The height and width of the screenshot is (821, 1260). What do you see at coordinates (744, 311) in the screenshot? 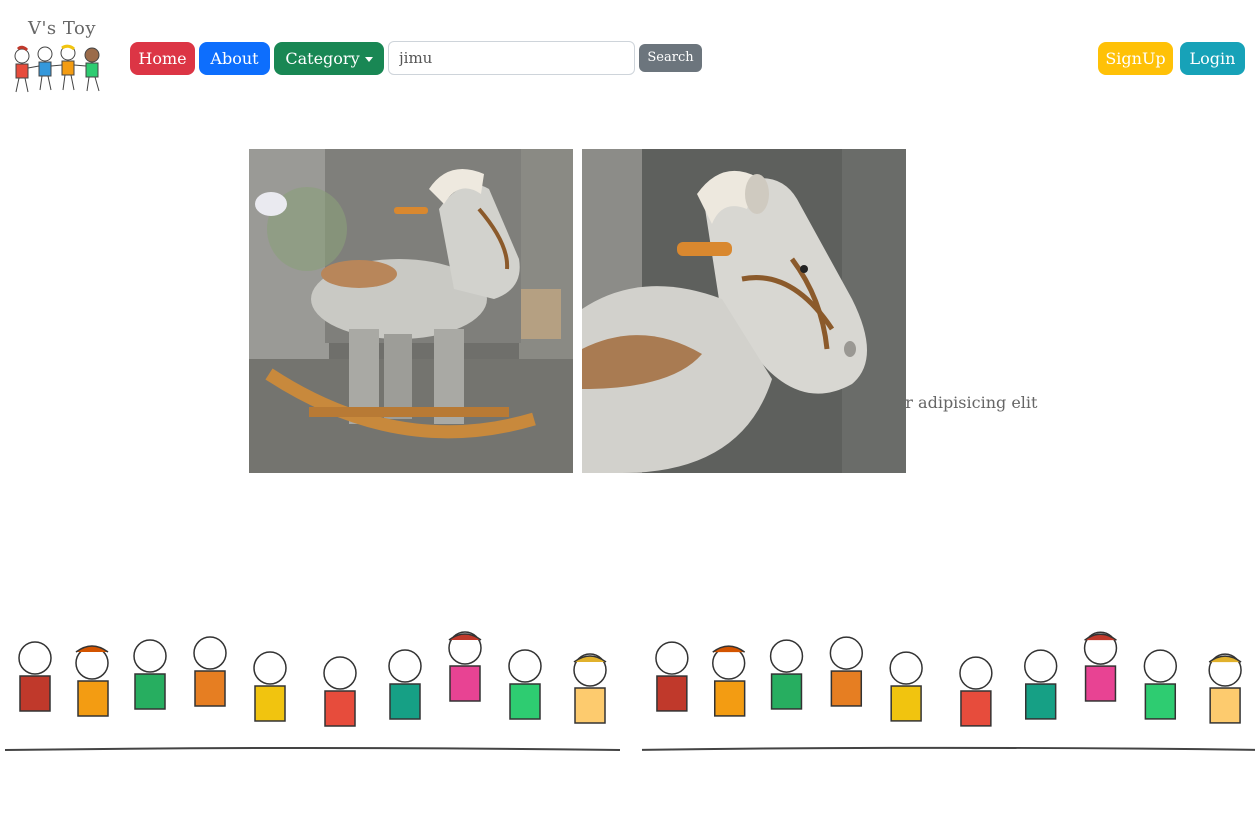
I see `rocking-horse-closeup-photo` at bounding box center [744, 311].